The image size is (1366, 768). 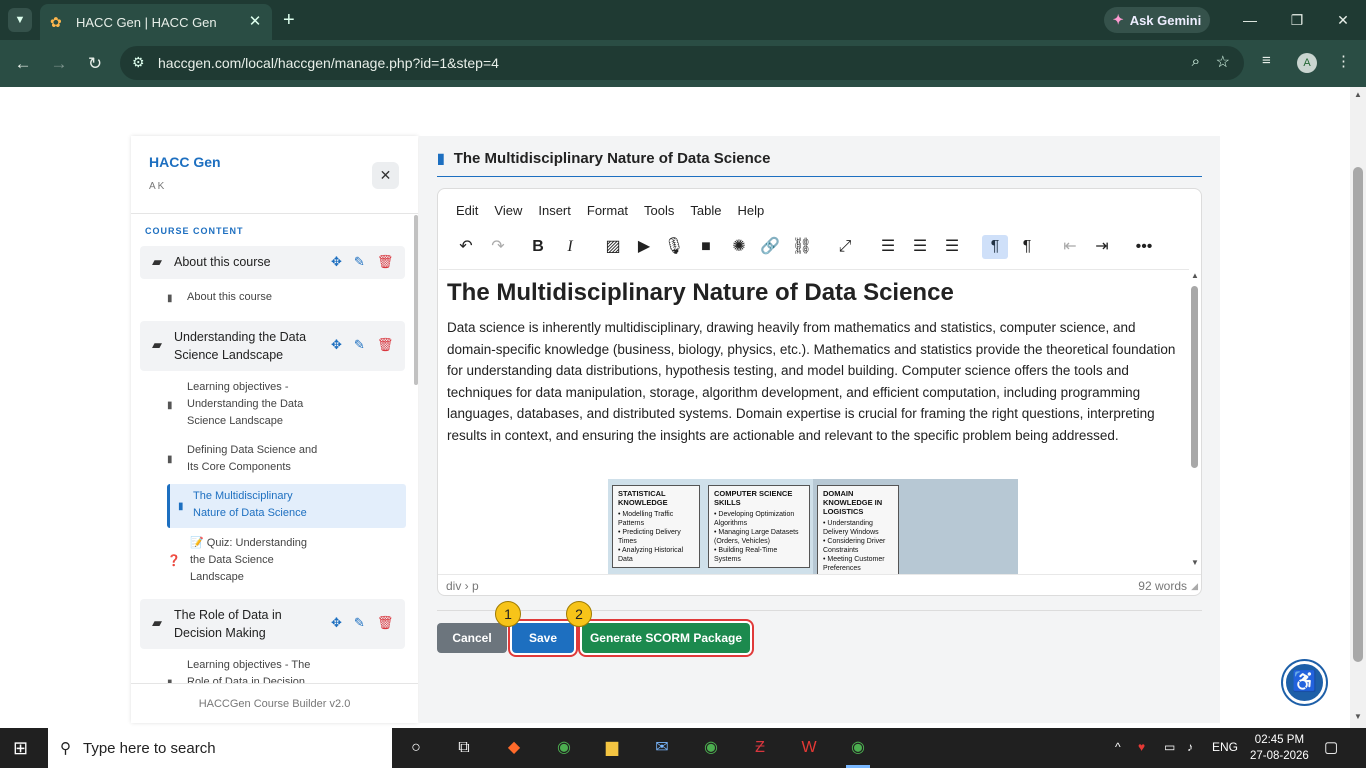 What do you see at coordinates (1190, 747) in the screenshot?
I see `volume-icon: ♪` at bounding box center [1190, 747].